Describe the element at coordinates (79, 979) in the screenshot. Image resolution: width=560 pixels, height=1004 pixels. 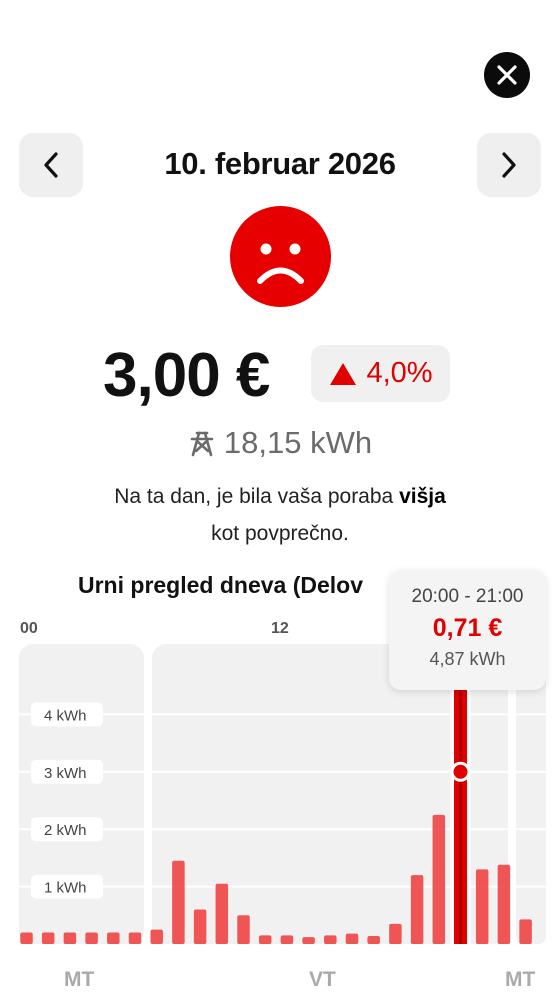
I see `day-label-mt: MT` at that location.